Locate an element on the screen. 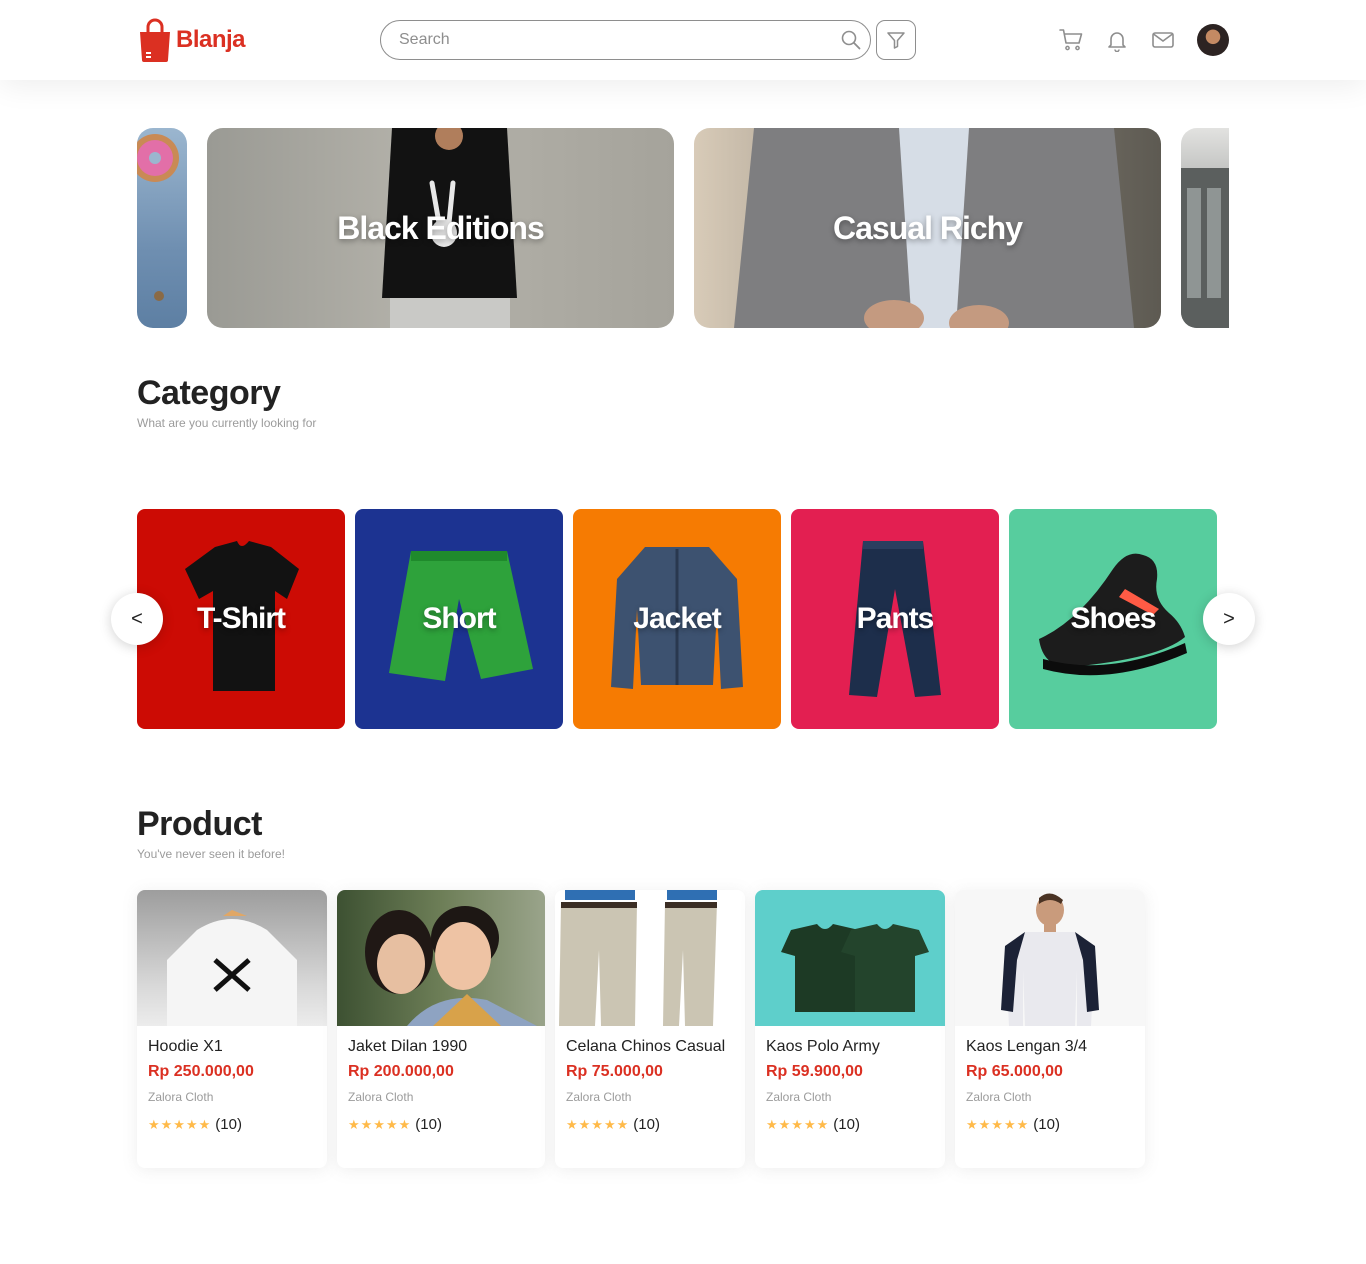 Image resolution: width=1366 pixels, height=1264 pixels. product-name: Celana Chinos Casual is located at coordinates (646, 1046).